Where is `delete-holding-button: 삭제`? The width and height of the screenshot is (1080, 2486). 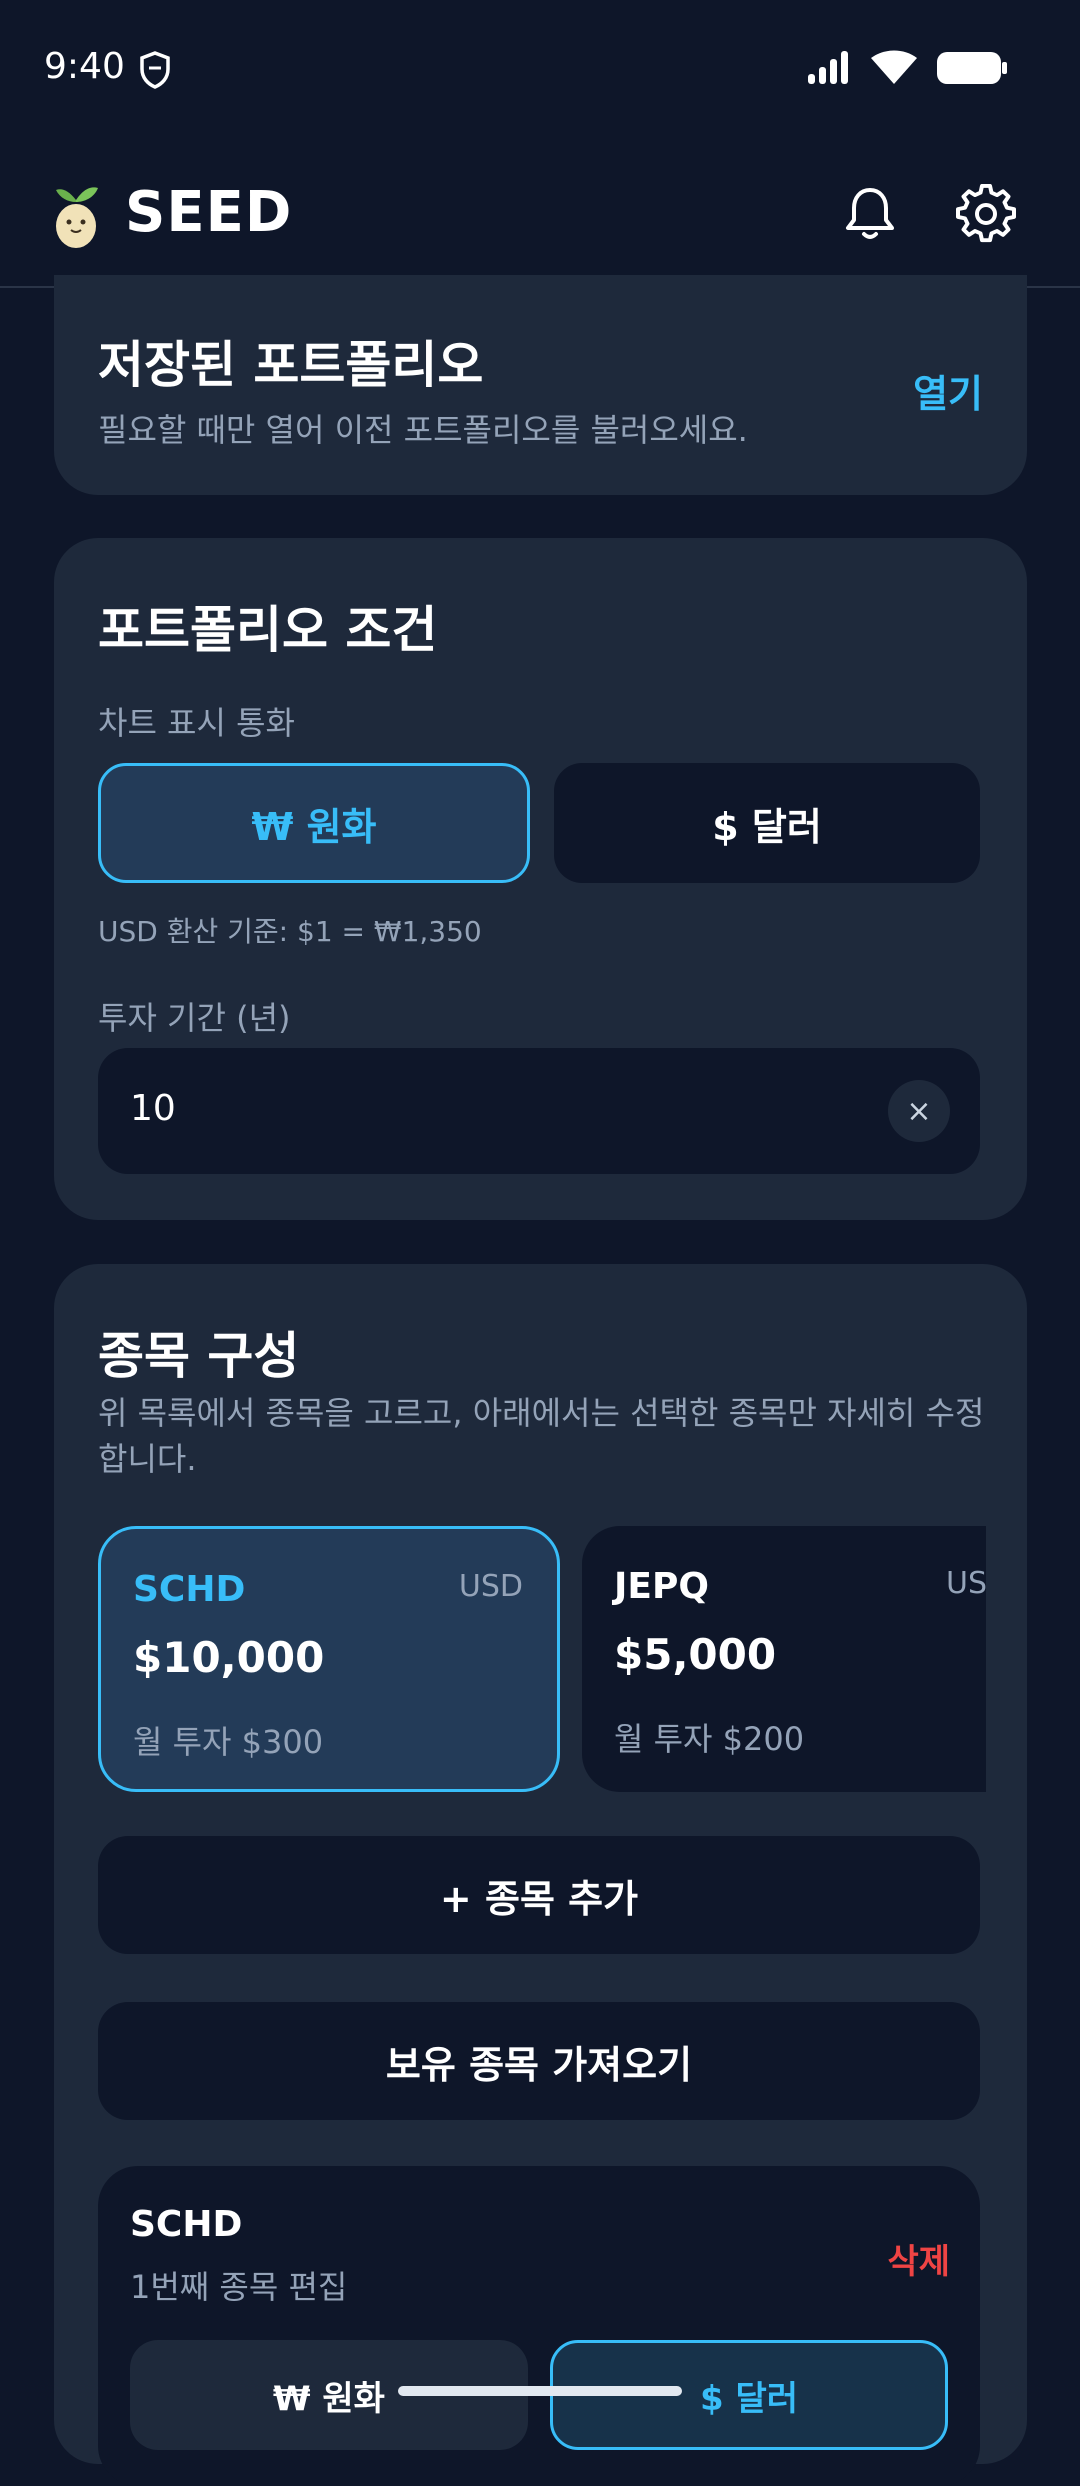 delete-holding-button: 삭제 is located at coordinates (918, 2258).